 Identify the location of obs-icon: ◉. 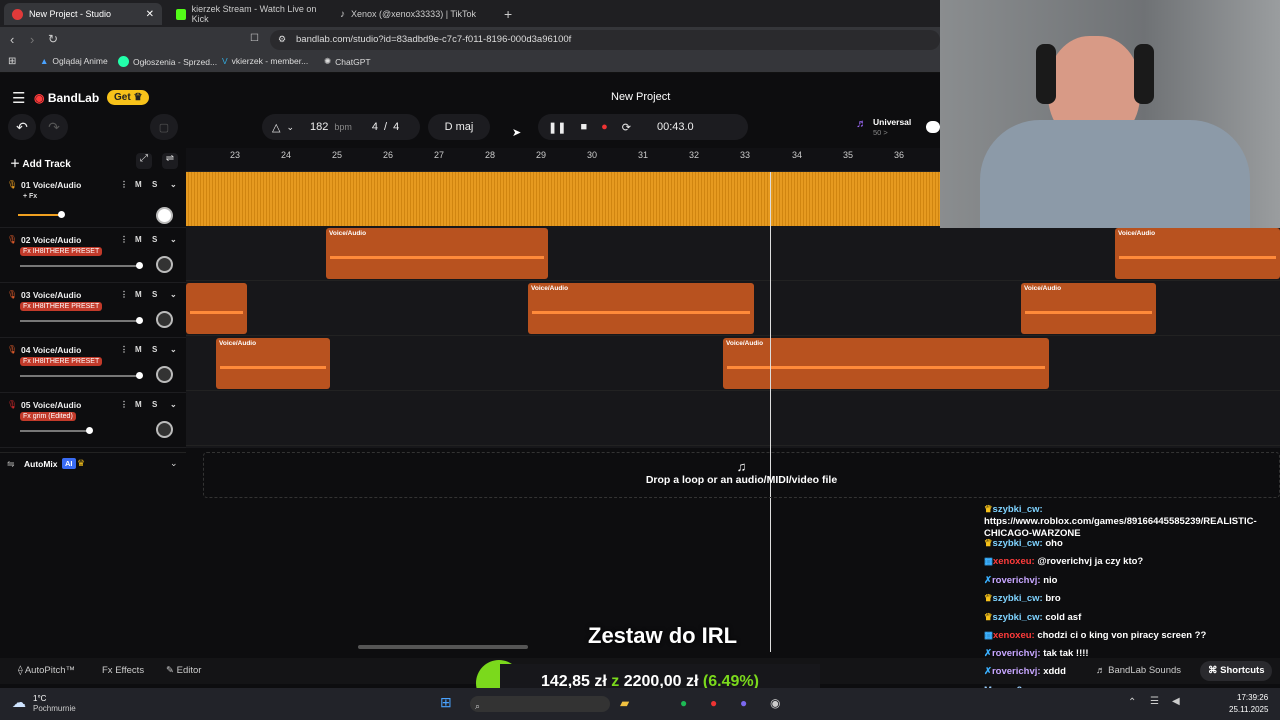
(775, 703).